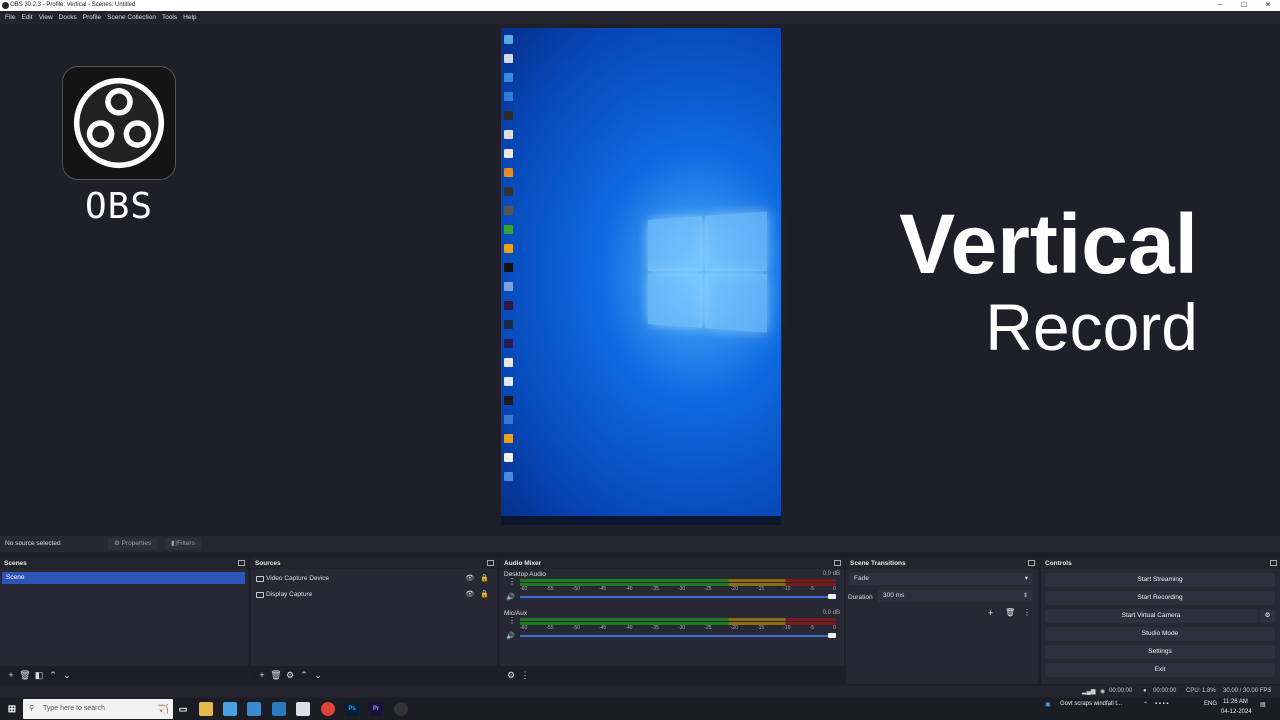 This screenshot has width=1280, height=720. What do you see at coordinates (39, 675) in the screenshot?
I see `filter-icon: ◧` at bounding box center [39, 675].